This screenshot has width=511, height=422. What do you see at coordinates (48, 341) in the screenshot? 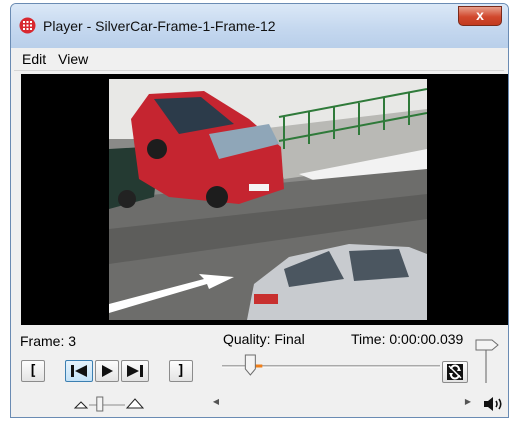
I see `frame-label: Frame: 3` at bounding box center [48, 341].